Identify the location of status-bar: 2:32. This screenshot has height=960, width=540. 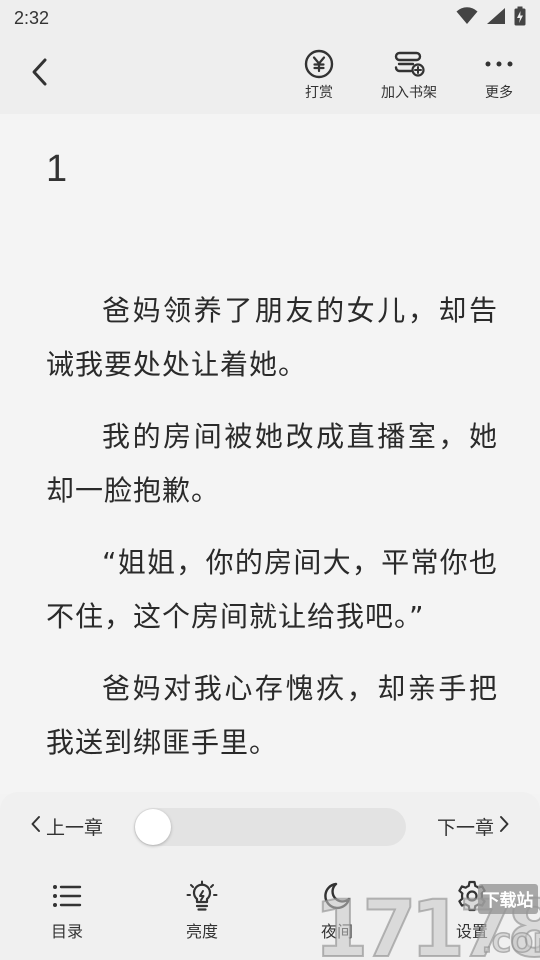
(270, 18).